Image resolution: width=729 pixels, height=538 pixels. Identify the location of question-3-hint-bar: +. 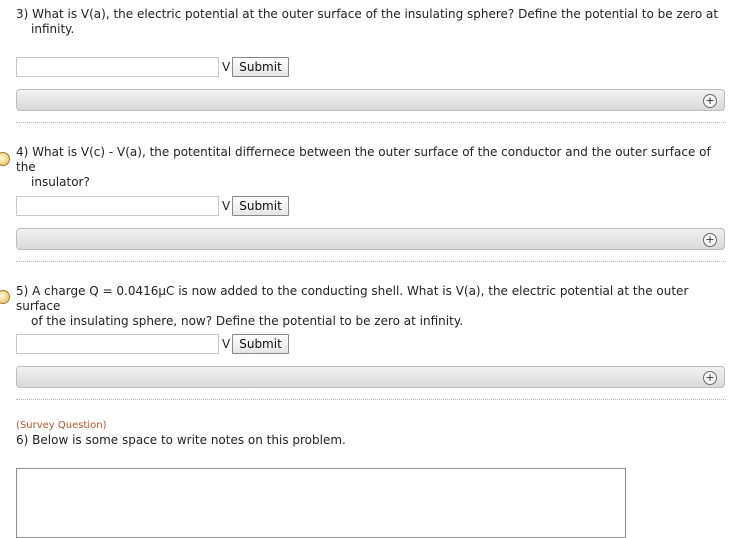
(370, 100).